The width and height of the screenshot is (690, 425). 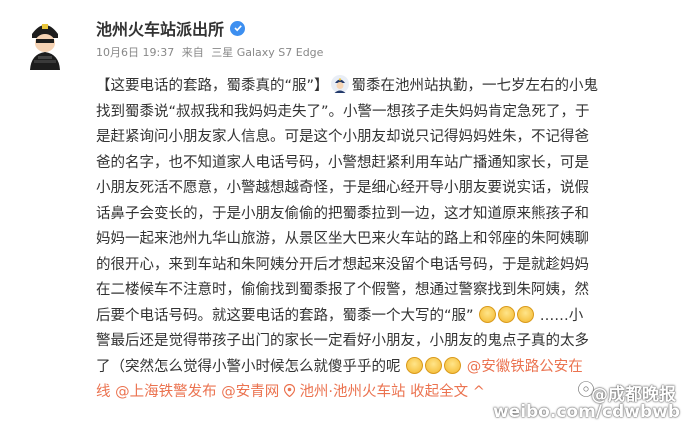 I want to click on post-line: 妈妈一起来池州九华山旅游，从景区坐大巴来火车站的路上和邻座的朱阿姨聊, so click(x=342, y=239).